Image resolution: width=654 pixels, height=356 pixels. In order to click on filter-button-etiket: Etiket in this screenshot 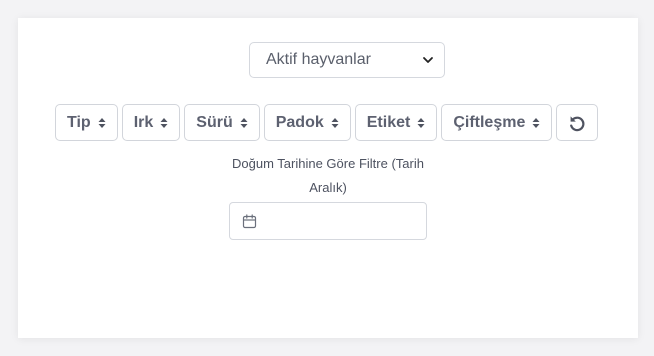, I will do `click(396, 122)`.